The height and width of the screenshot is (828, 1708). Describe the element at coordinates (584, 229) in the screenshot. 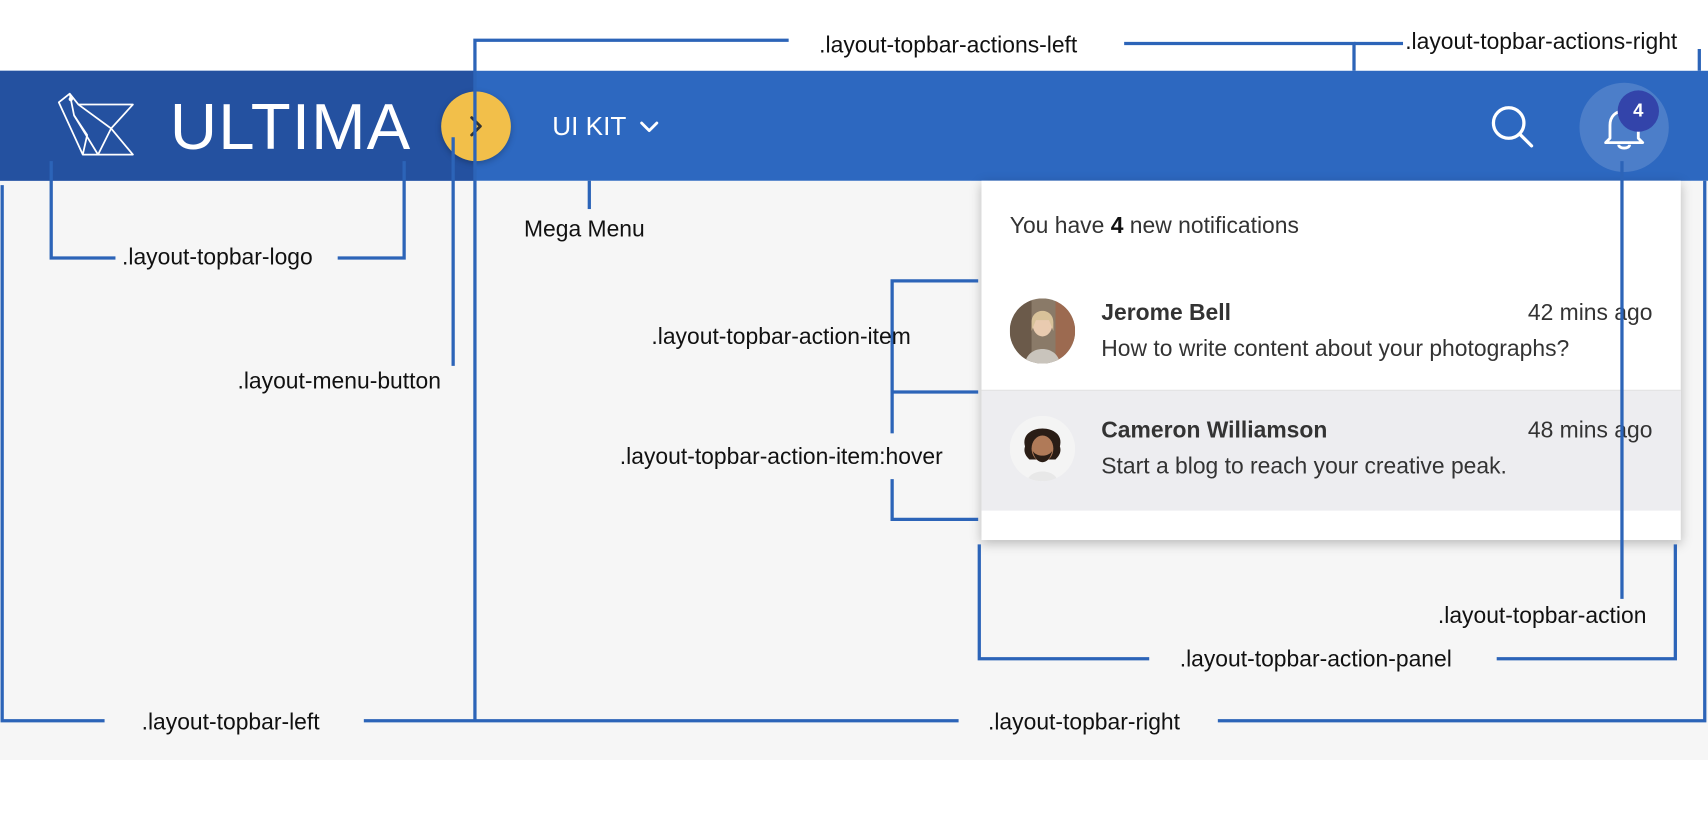

I see `label-mega-menu: Mega Menu` at that location.